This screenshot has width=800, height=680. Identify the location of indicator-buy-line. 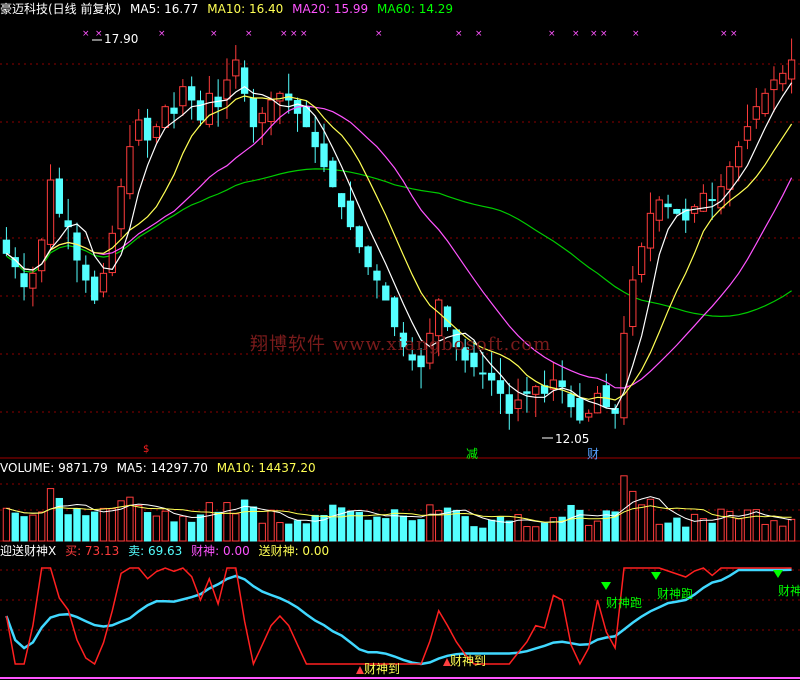
(398, 617).